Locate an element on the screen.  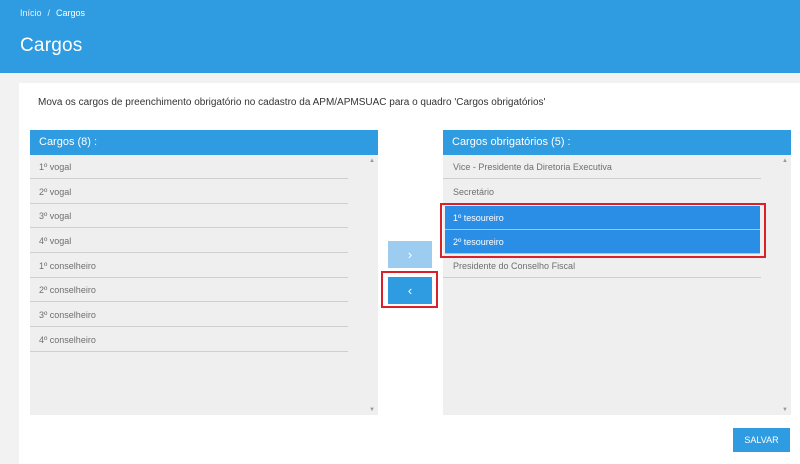
list-item: 4º conselheiro is located at coordinates (189, 340).